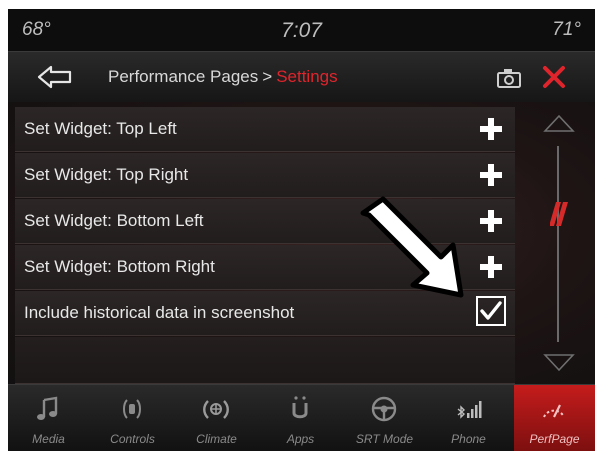 The height and width of the screenshot is (456, 603). What do you see at coordinates (554, 439) in the screenshot?
I see `nav-label: PerfPage` at bounding box center [554, 439].